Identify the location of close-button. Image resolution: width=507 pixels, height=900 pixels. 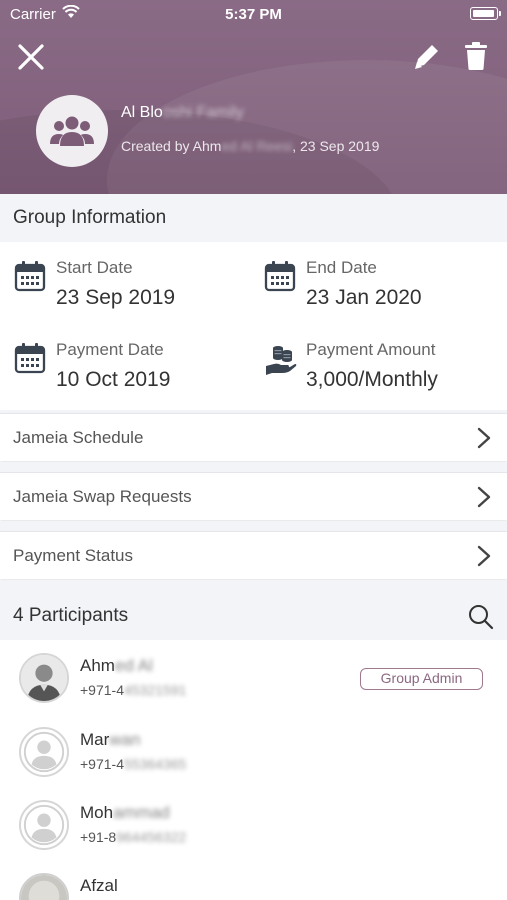
(31, 57).